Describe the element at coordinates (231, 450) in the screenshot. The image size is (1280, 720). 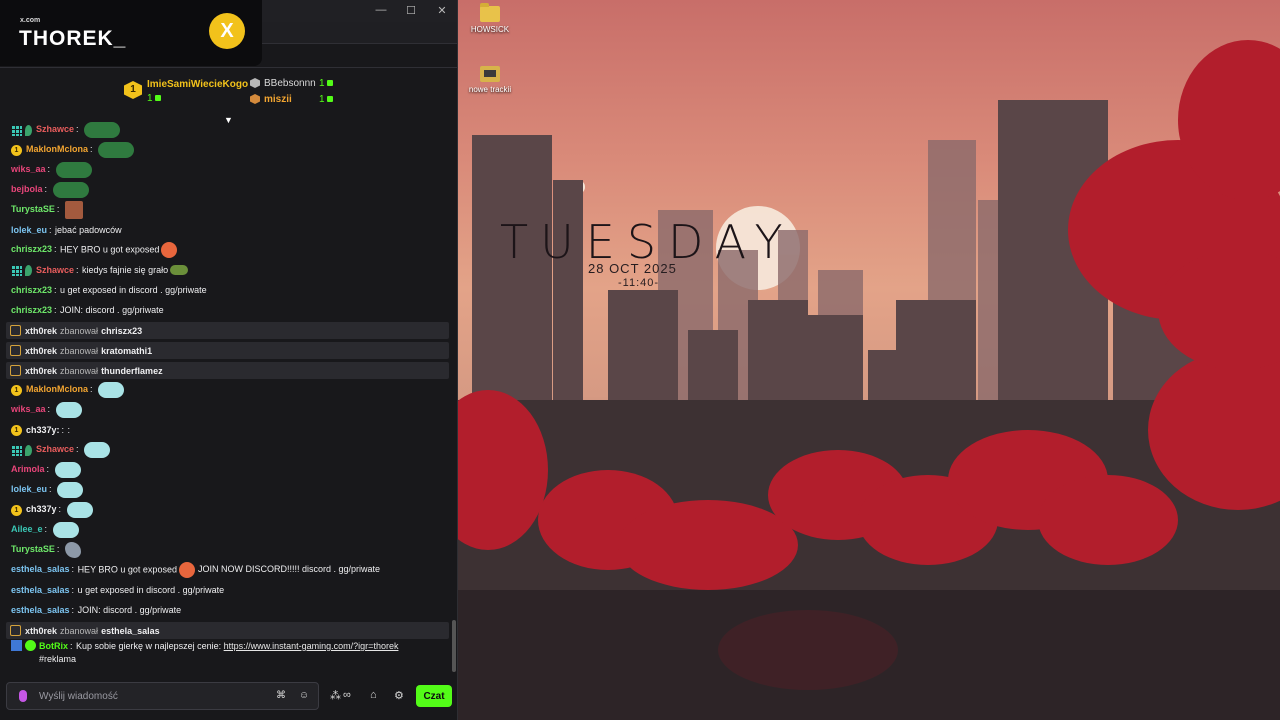
I see `chat-message: Szhawce:` at that location.